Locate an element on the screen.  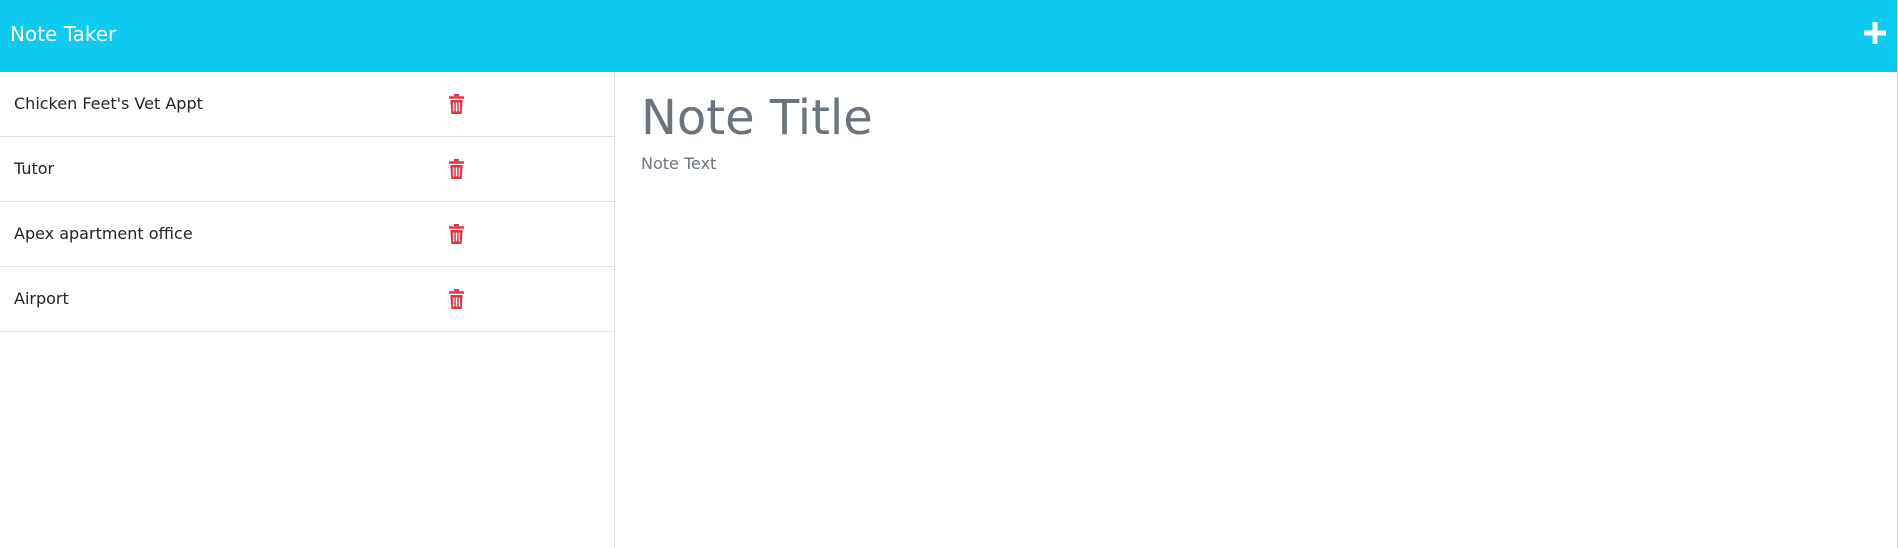
new-note-button is located at coordinates (1878, 33).